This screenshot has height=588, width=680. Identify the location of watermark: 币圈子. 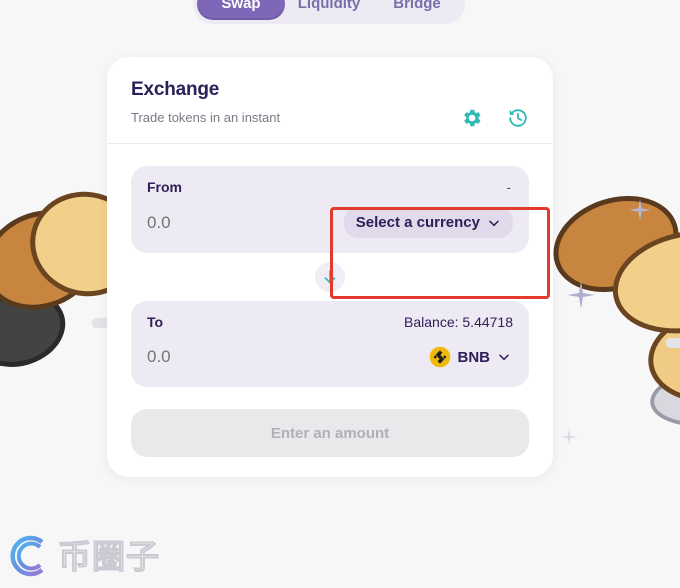
(83, 556).